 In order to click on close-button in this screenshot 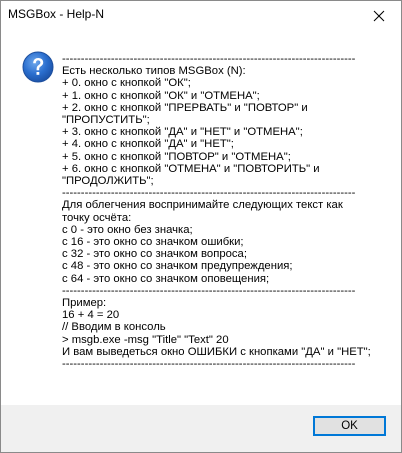, I will do `click(379, 16)`.